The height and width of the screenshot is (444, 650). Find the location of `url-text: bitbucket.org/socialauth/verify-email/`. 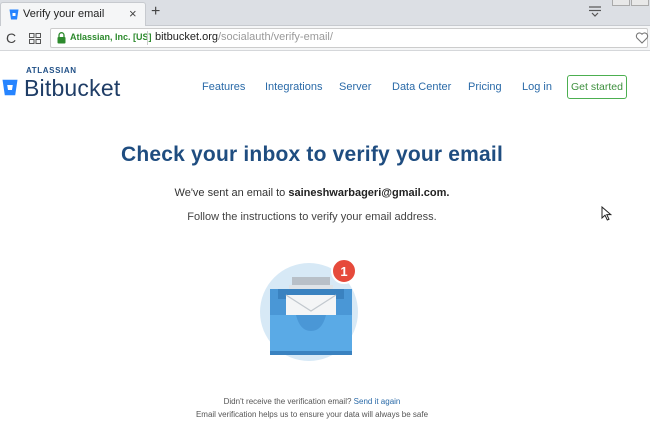

url-text: bitbucket.org/socialauth/verify-email/ is located at coordinates (244, 37).